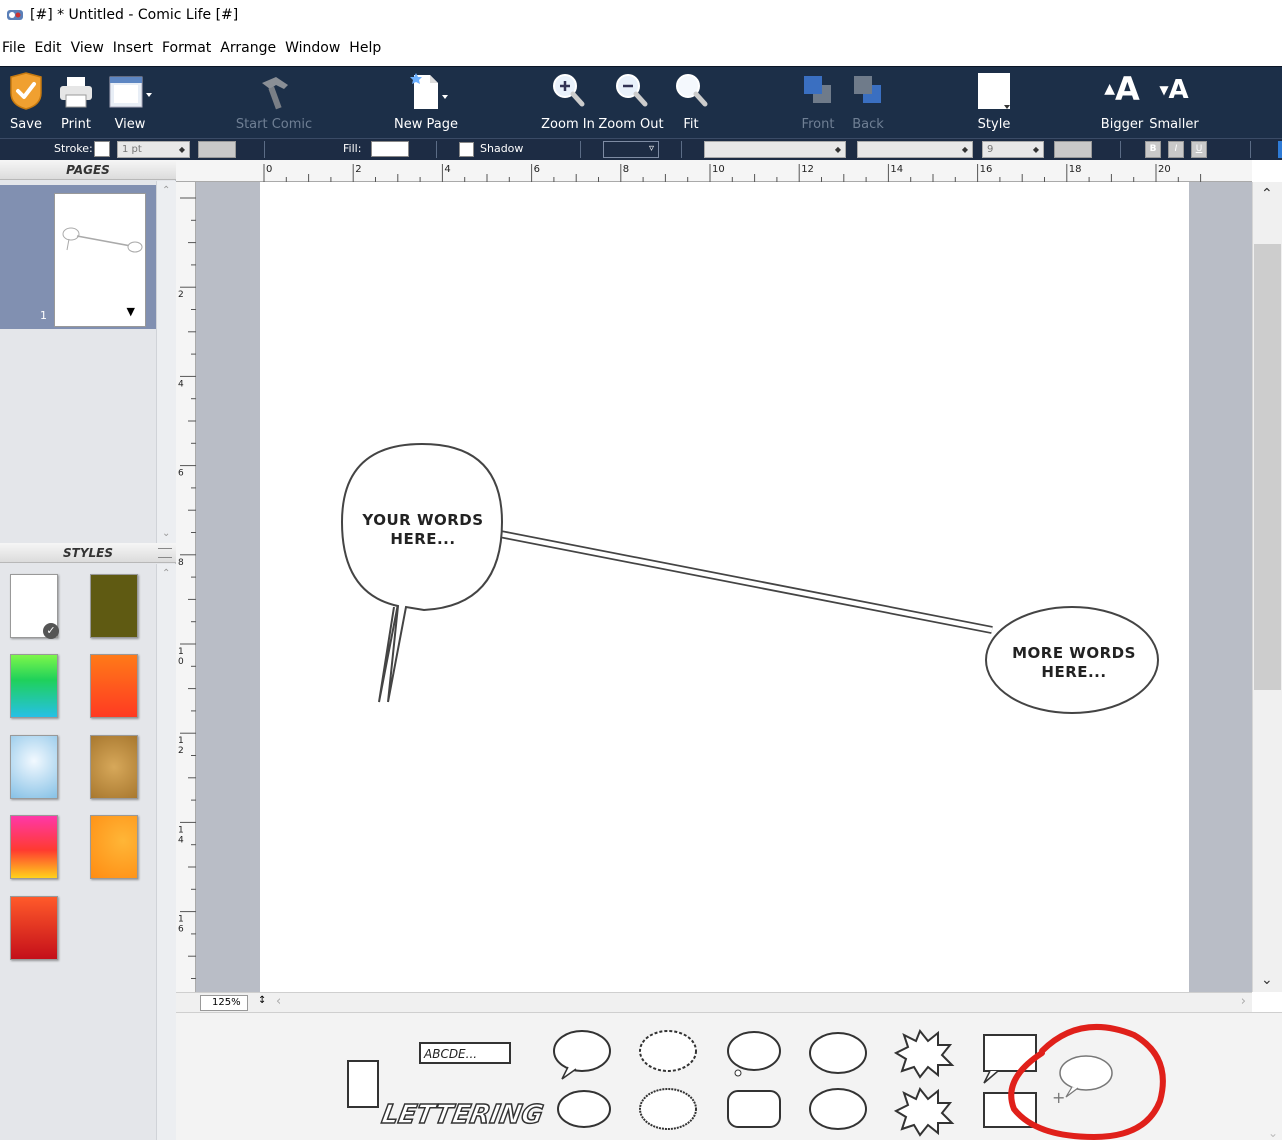 The height and width of the screenshot is (1140, 1282). What do you see at coordinates (181, 652) in the screenshot?
I see `ruler-label: 1` at bounding box center [181, 652].